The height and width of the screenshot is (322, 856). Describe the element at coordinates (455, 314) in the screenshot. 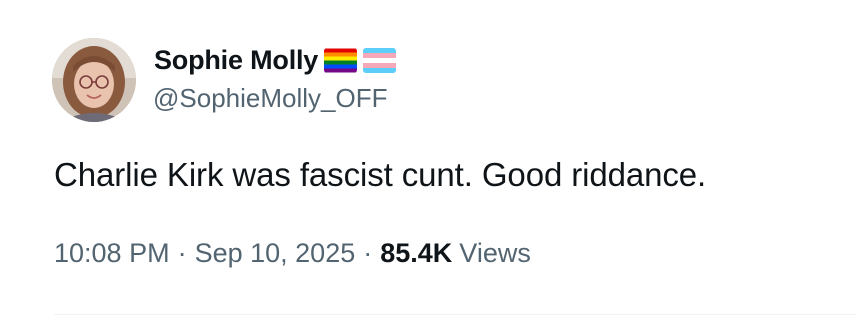

I see `divider` at that location.